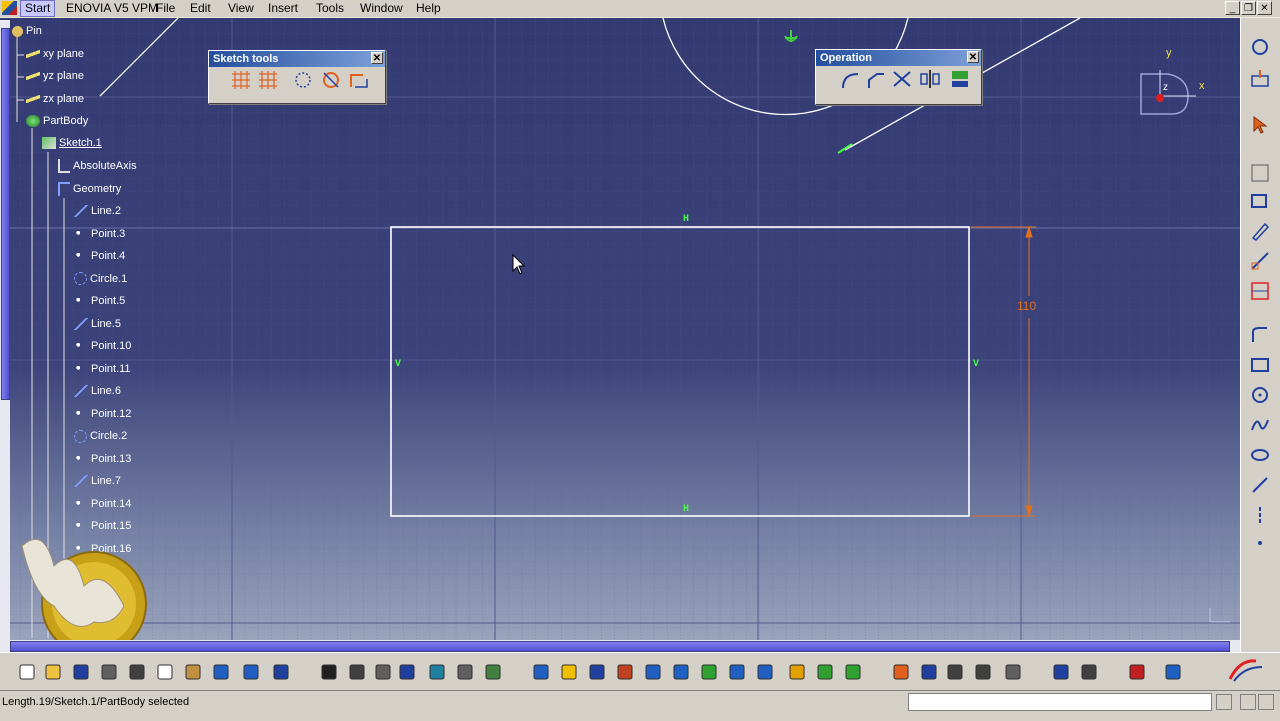  Describe the element at coordinates (102, 414) in the screenshot. I see `tree-item-geometry-element: Point.12` at that location.